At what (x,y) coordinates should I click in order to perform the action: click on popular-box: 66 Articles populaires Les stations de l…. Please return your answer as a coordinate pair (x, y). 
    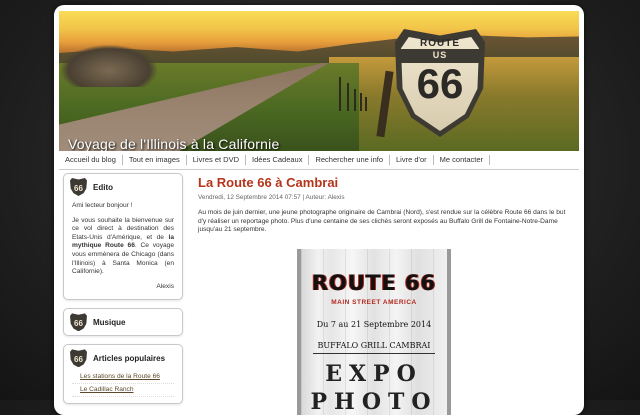
    Looking at the image, I should click on (123, 374).